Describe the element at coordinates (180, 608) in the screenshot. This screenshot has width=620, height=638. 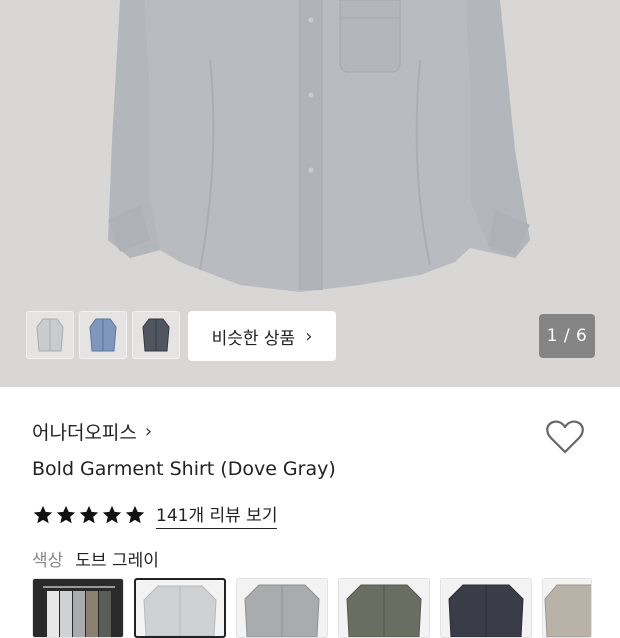
I see `swatch-dove-gray` at that location.